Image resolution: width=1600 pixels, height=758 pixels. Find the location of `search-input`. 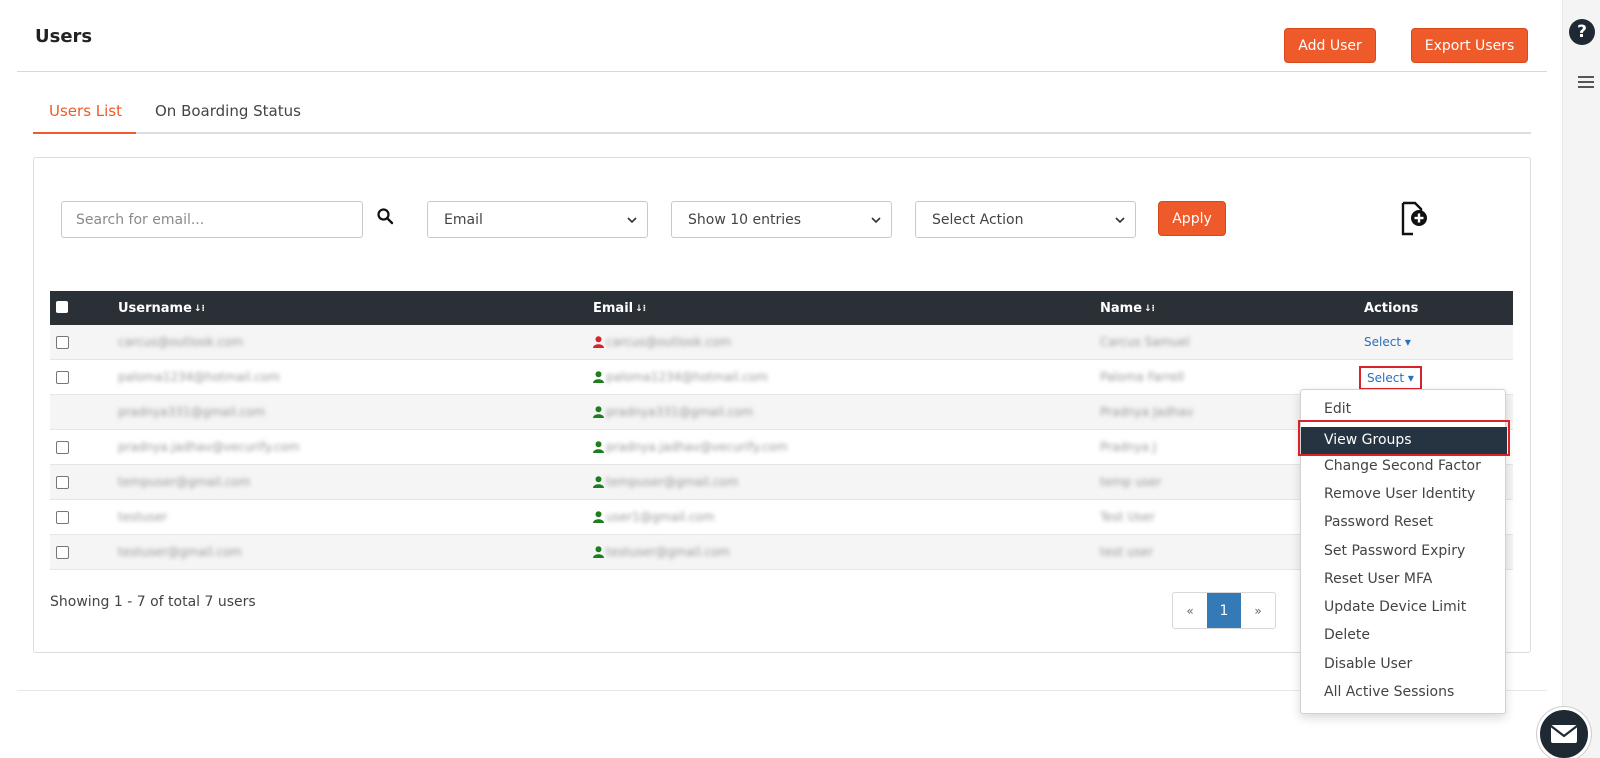

search-input is located at coordinates (212, 219).